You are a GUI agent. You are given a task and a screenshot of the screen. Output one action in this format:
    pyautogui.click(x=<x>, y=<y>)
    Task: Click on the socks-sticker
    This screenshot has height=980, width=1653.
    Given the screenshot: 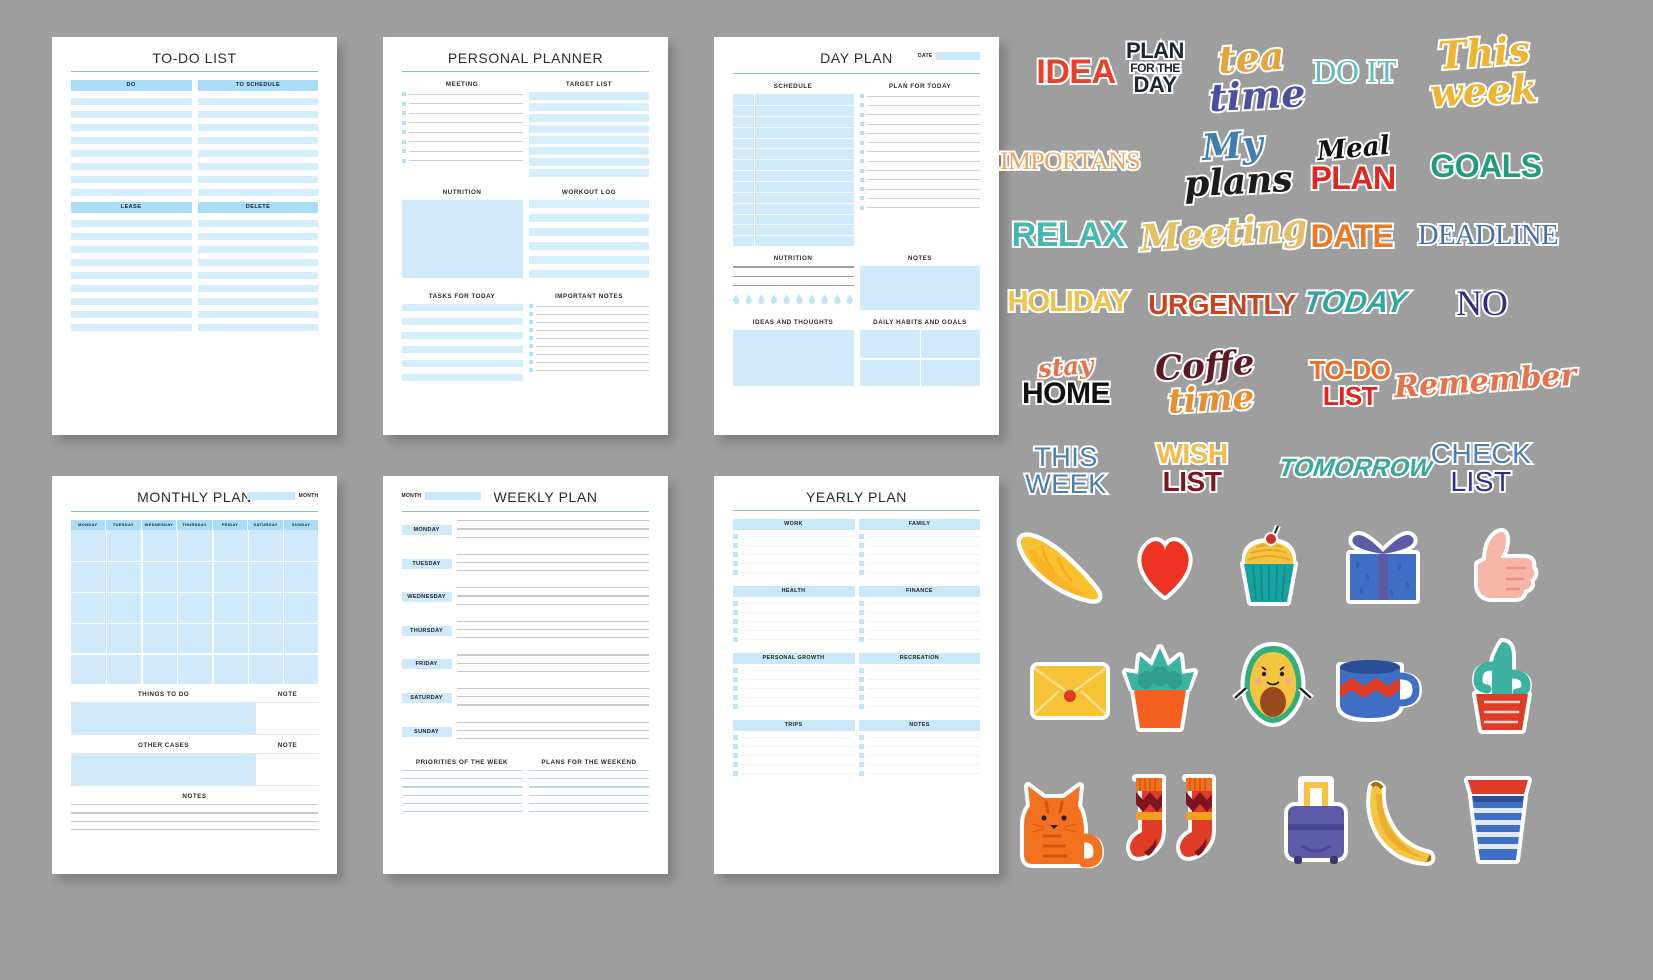 What is the action you would take?
    pyautogui.click(x=1179, y=822)
    